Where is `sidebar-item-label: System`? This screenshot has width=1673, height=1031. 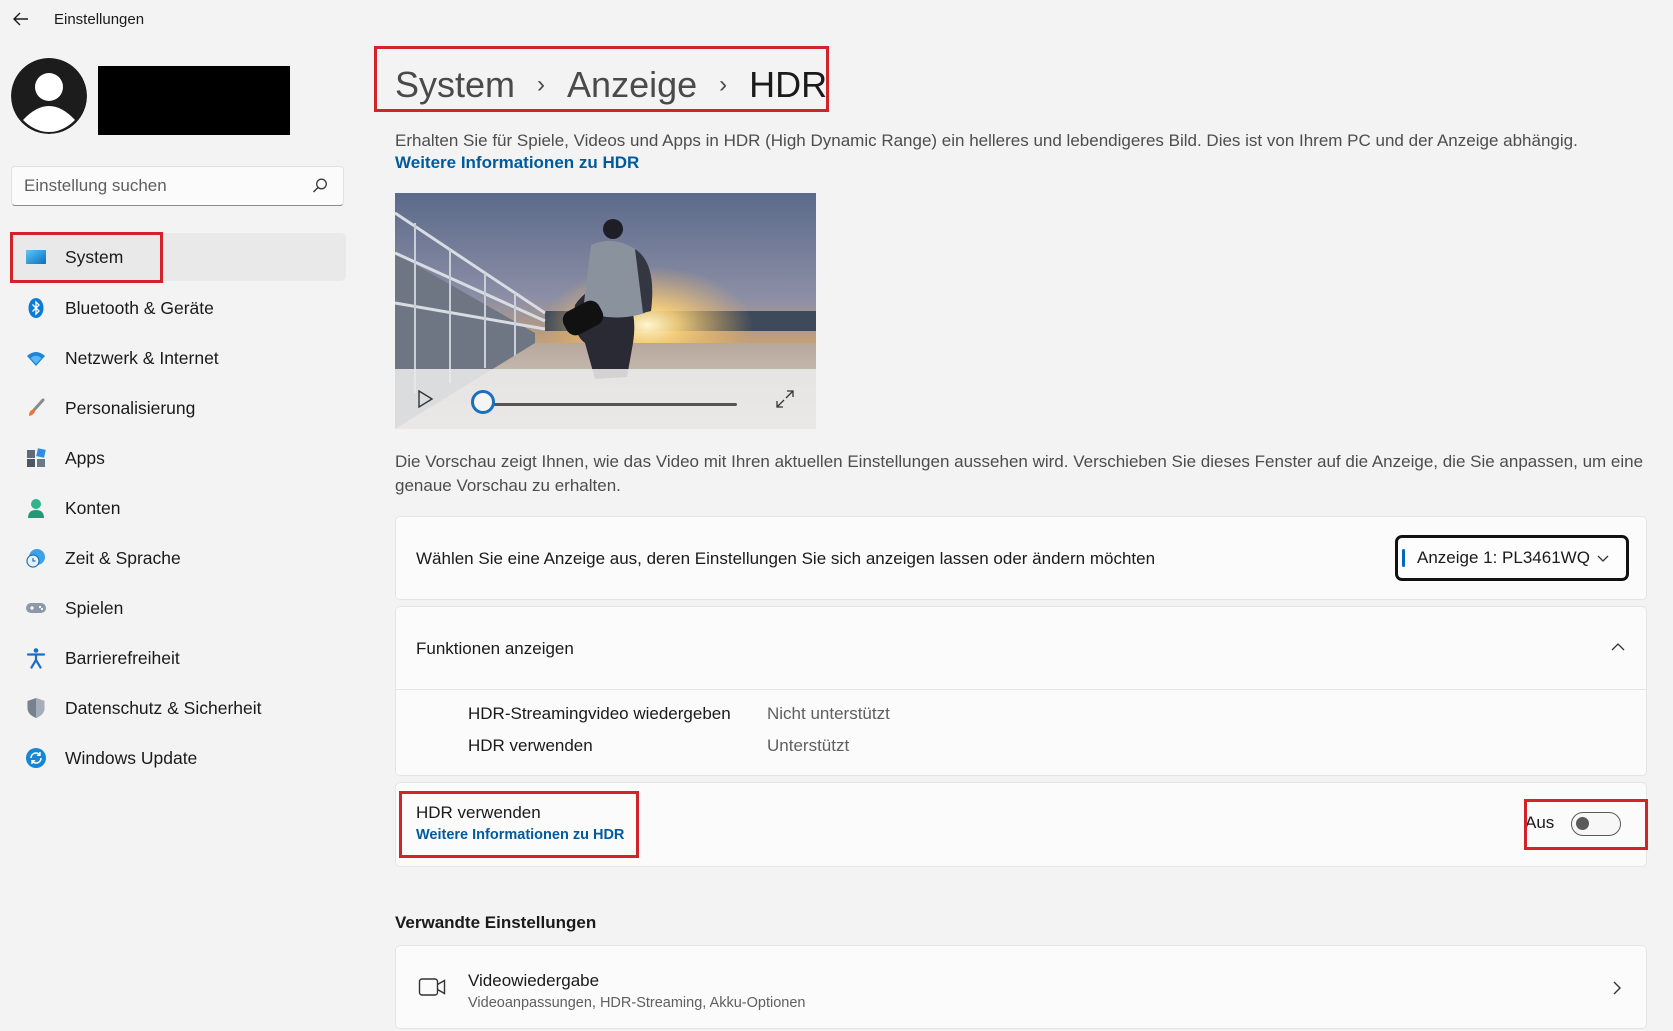 sidebar-item-label: System is located at coordinates (94, 256).